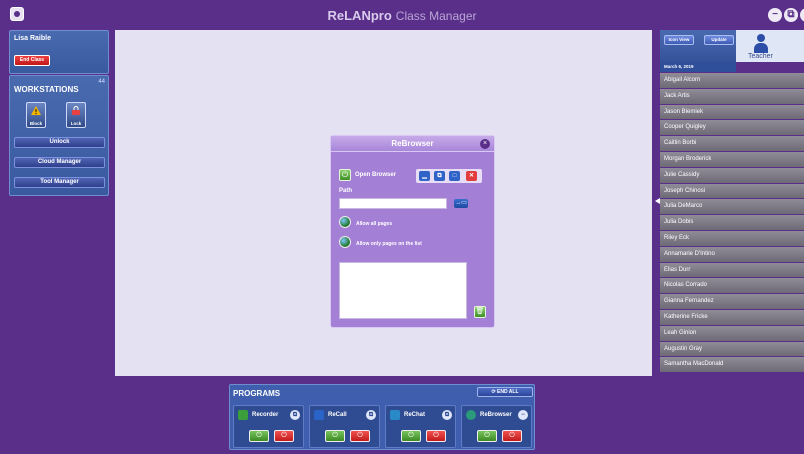  I want to click on dialog-title: ReBrowser, so click(412, 143).